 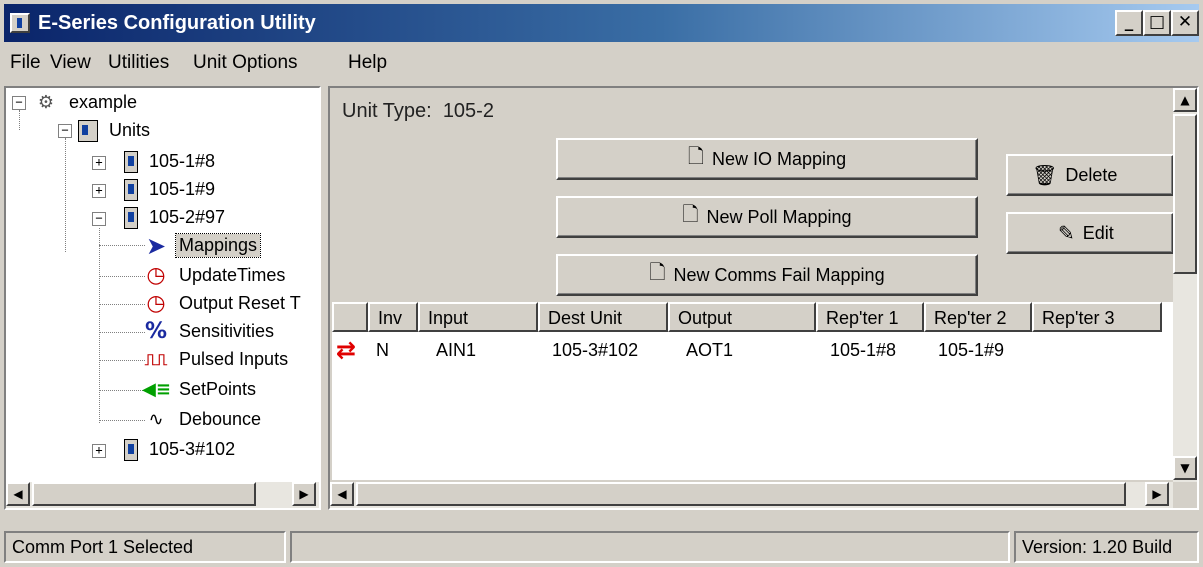 I want to click on column-header-output: Output, so click(x=742, y=317).